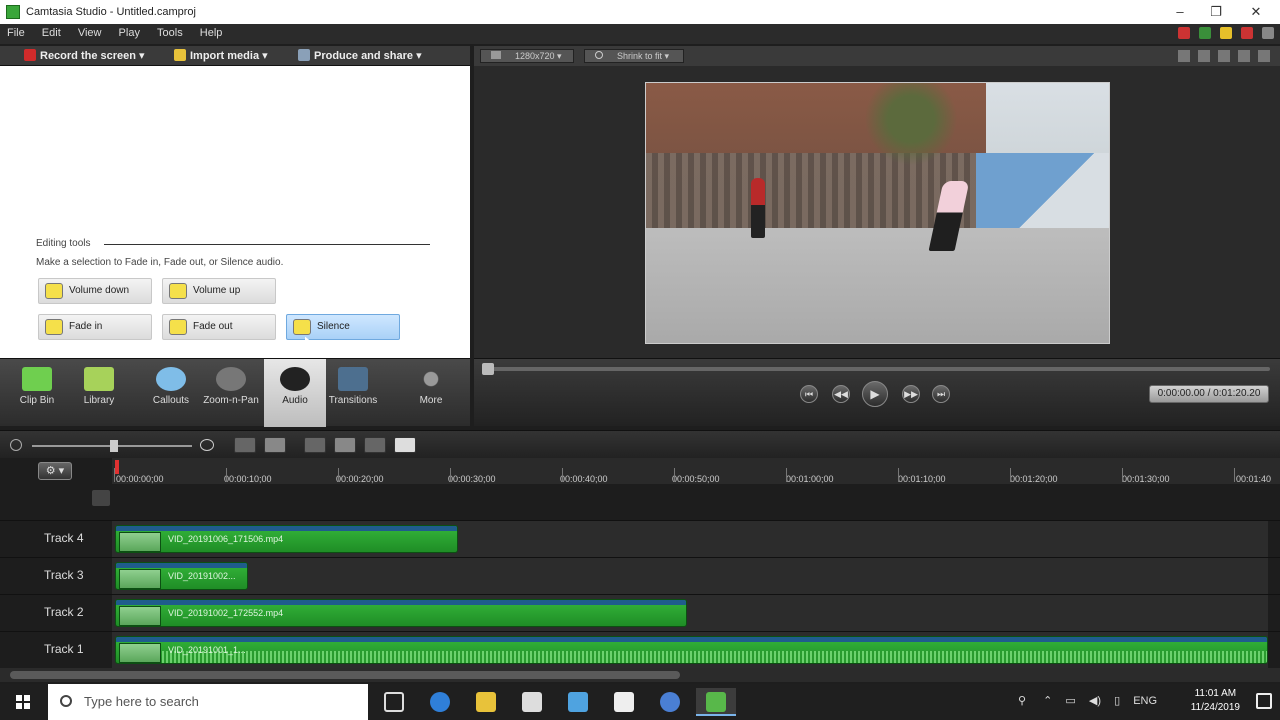 The width and height of the screenshot is (1280, 720). Describe the element at coordinates (343, 327) in the screenshot. I see `silence-button: Silence` at that location.